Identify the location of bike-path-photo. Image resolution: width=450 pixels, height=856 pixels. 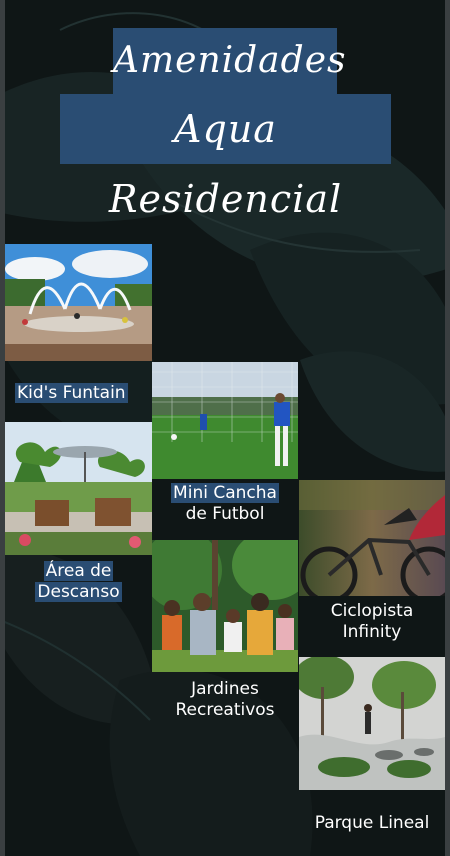
(372, 538).